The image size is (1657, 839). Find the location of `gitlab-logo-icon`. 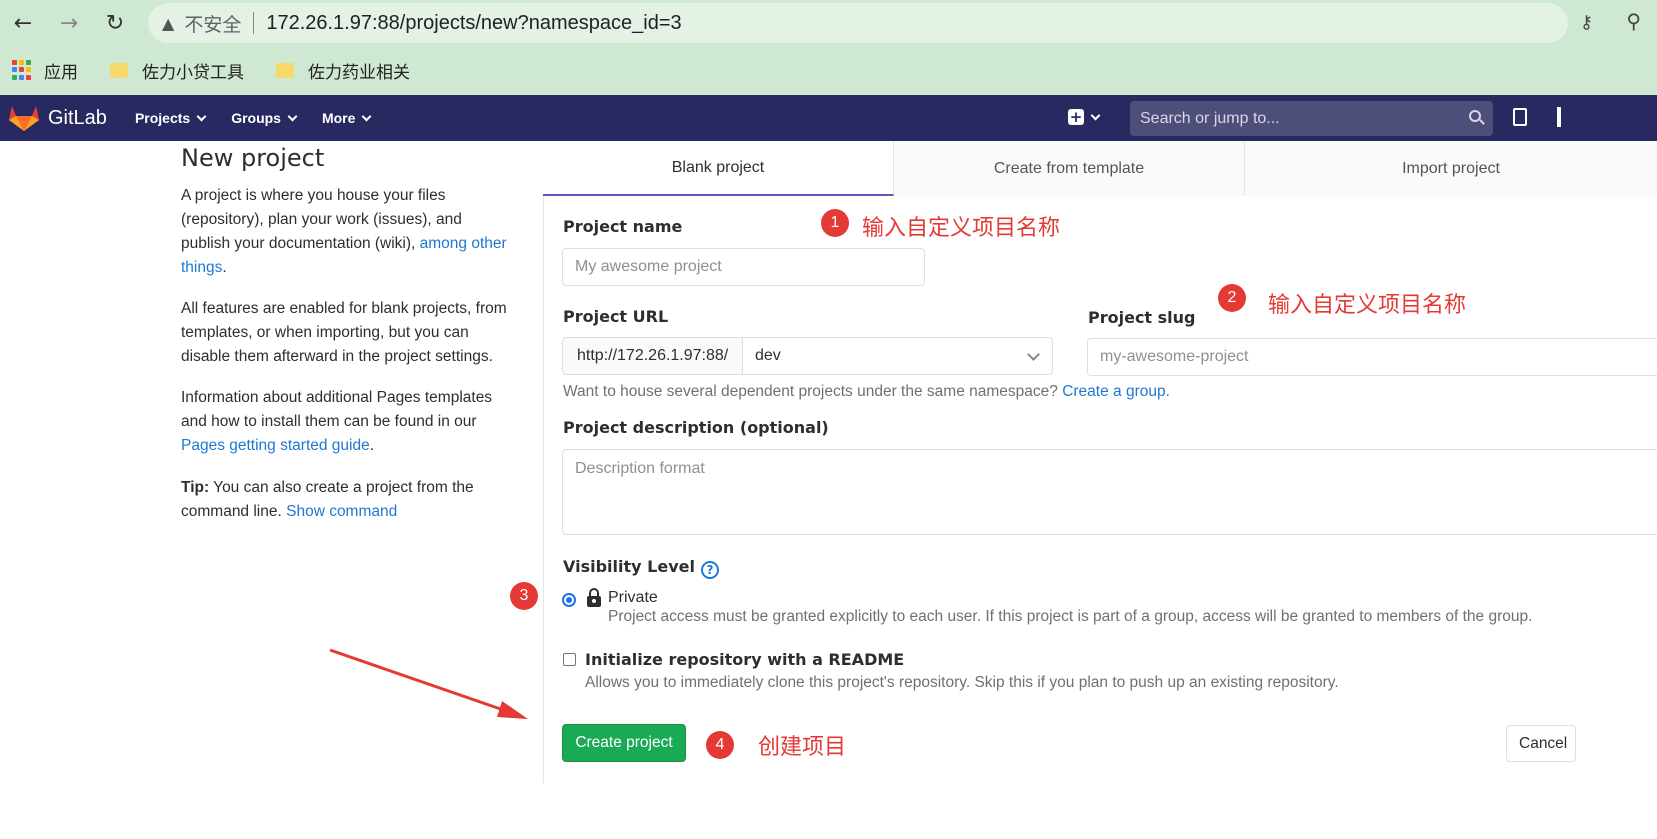

gitlab-logo-icon is located at coordinates (24, 118).